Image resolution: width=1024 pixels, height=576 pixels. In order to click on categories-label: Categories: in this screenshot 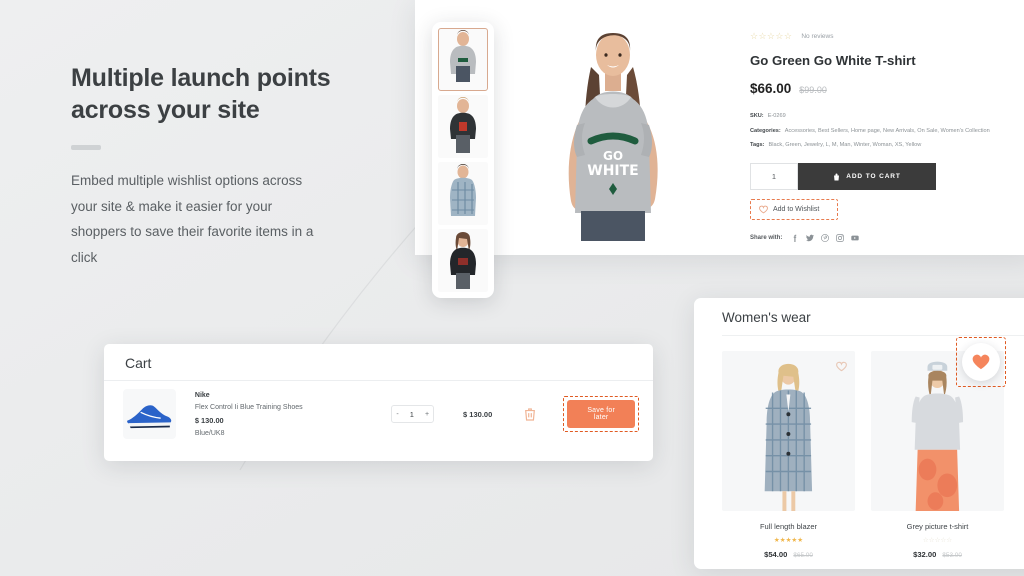, I will do `click(765, 130)`.